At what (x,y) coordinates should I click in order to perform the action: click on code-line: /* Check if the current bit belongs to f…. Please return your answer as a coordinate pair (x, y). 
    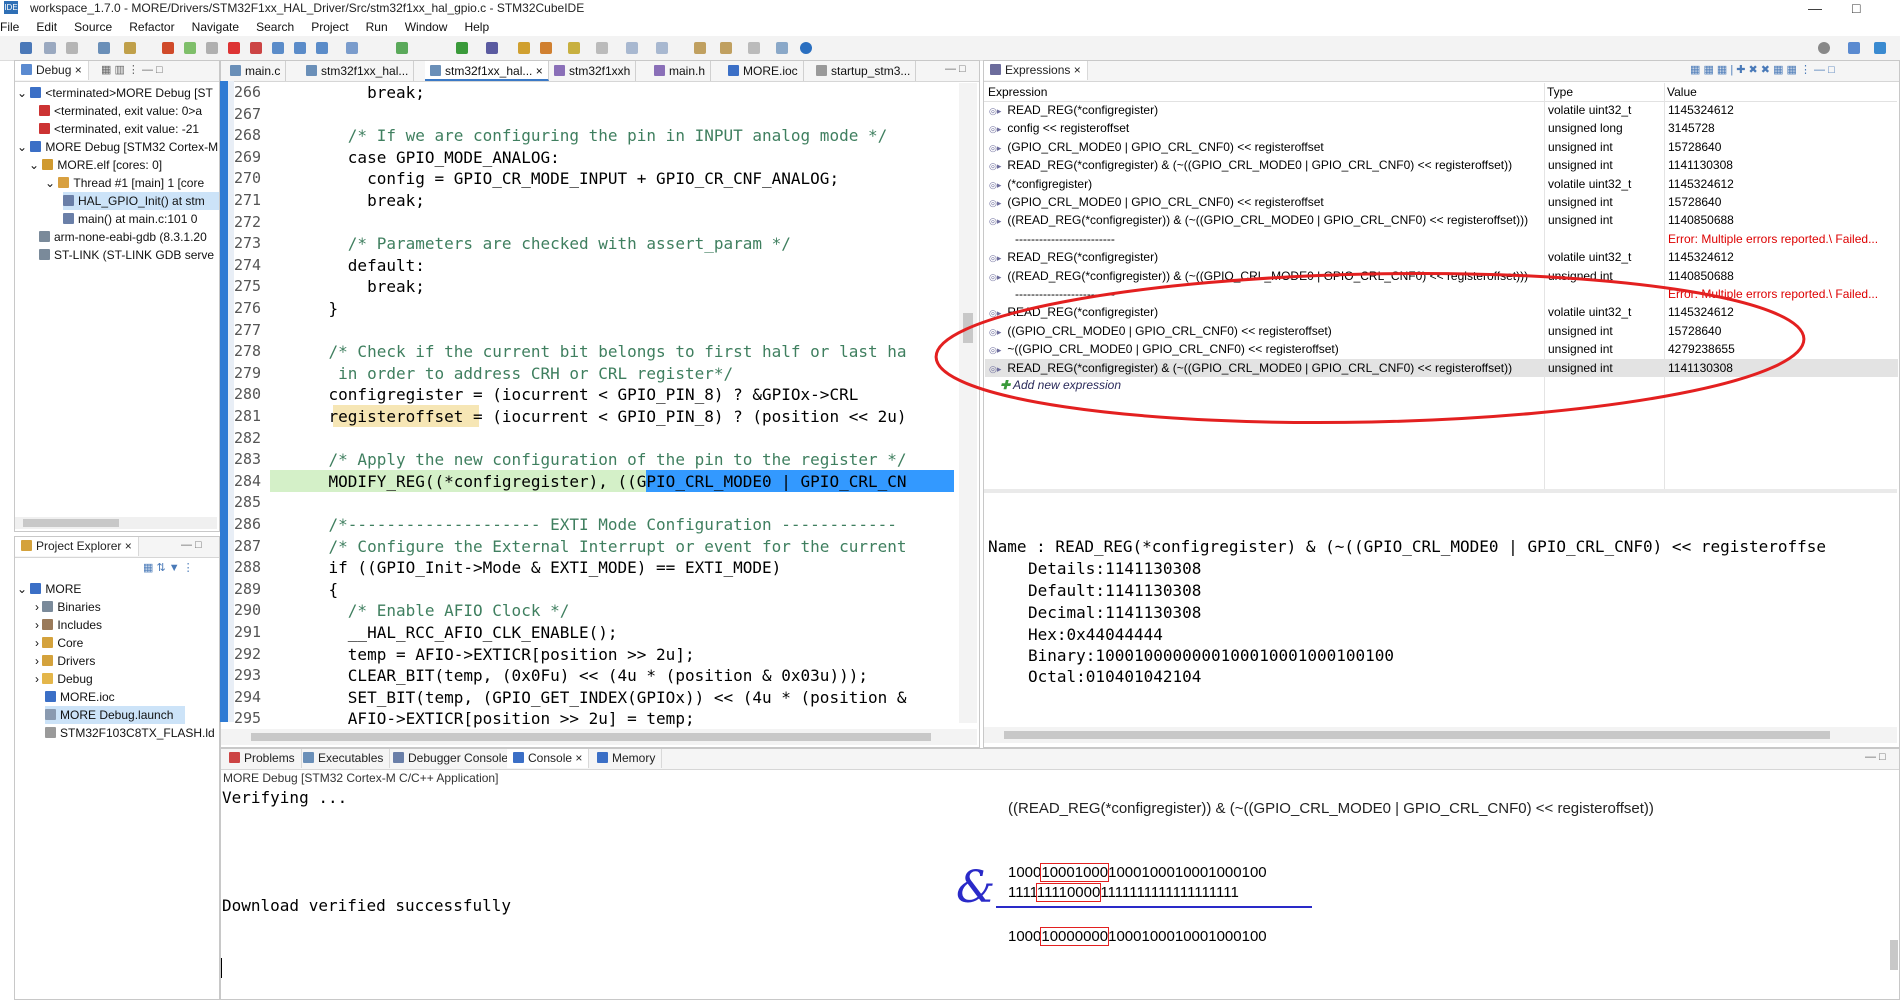
    Looking at the image, I should click on (598, 352).